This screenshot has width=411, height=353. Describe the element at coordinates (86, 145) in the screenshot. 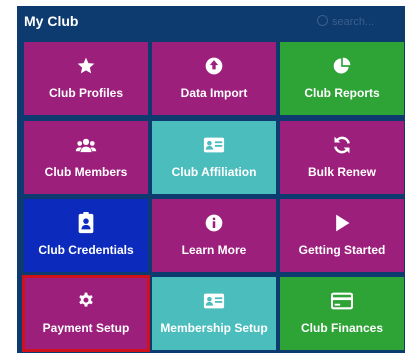

I see `users-icon` at that location.